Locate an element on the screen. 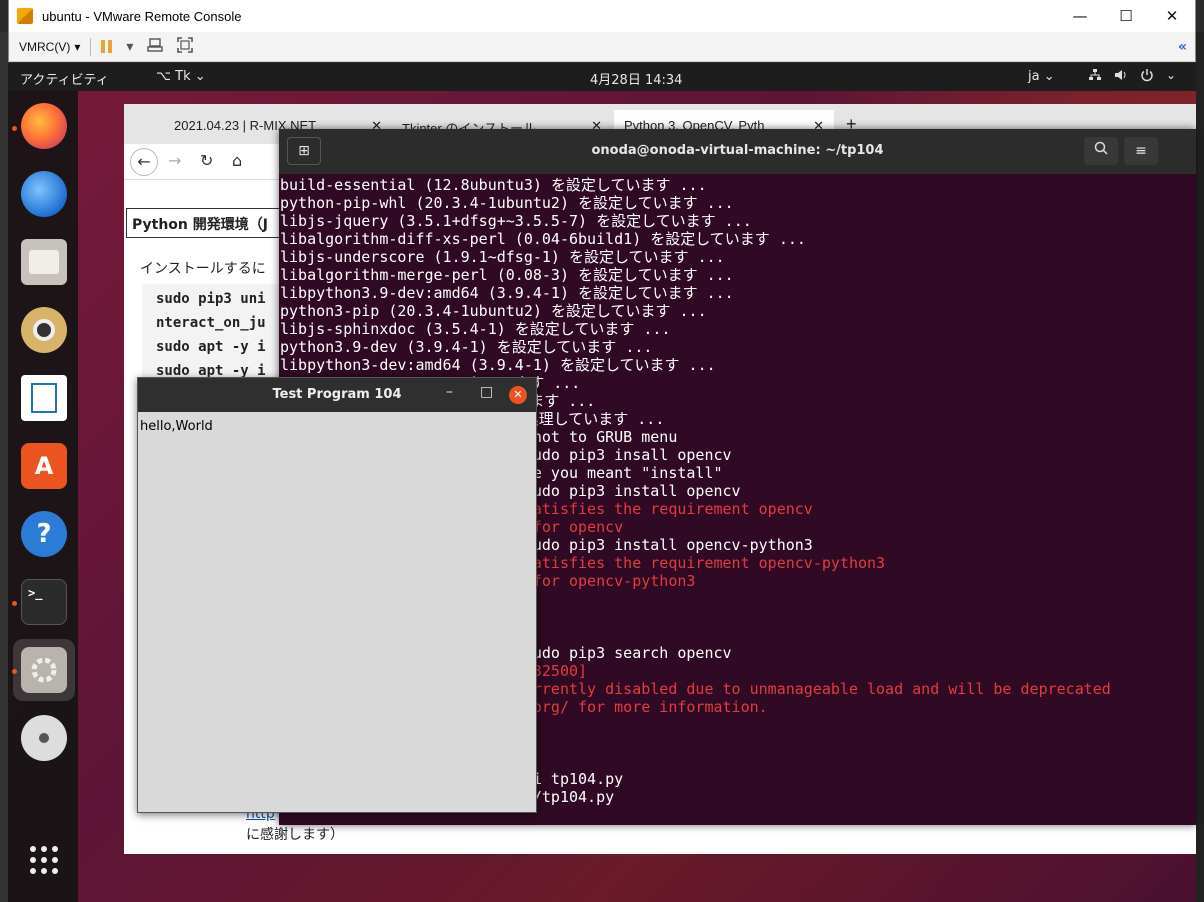  optical-drive-icon is located at coordinates (44, 738).